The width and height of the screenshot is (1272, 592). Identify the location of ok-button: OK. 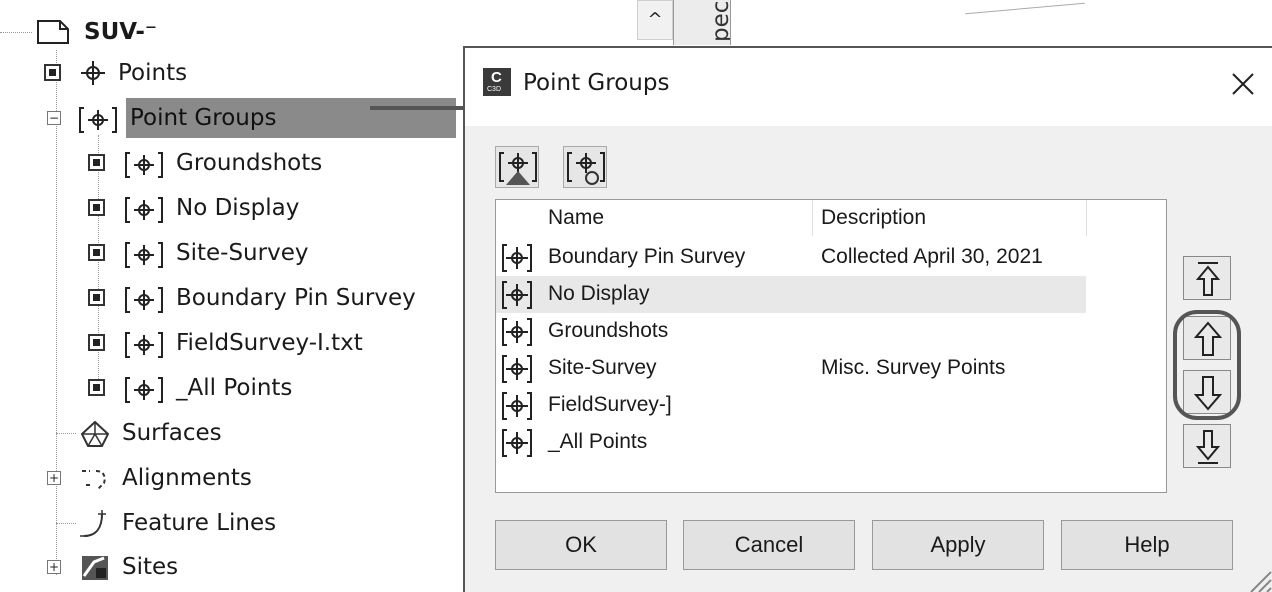
(581, 545).